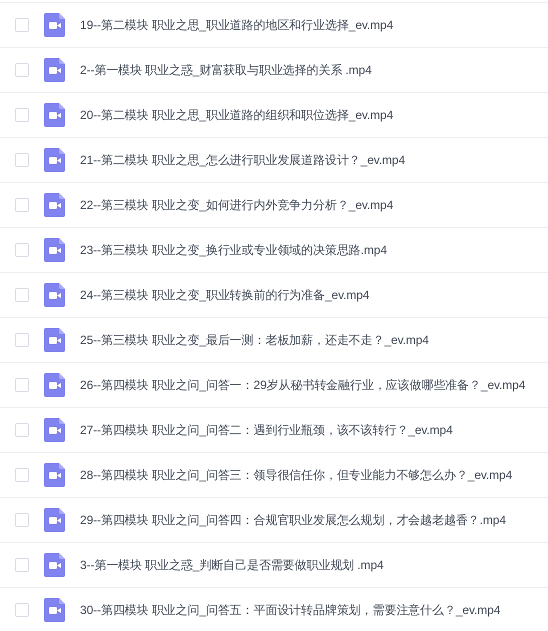 The image size is (548, 631). Describe the element at coordinates (225, 295) in the screenshot. I see `file-name: 24--第三模块 职业之变_职业转换前的行为准备_ev.mp4` at that location.